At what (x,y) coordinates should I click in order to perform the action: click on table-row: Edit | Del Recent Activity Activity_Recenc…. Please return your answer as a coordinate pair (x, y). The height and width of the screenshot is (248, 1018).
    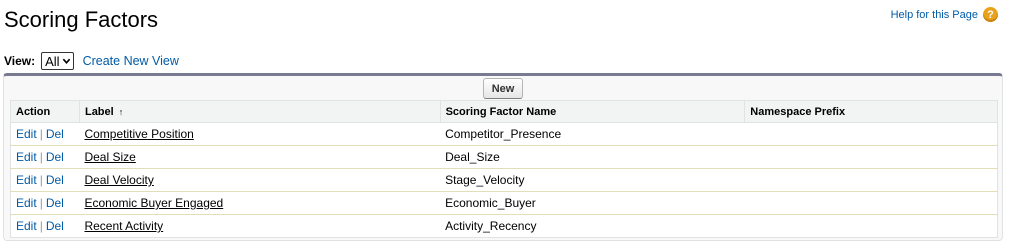
    Looking at the image, I should click on (504, 226).